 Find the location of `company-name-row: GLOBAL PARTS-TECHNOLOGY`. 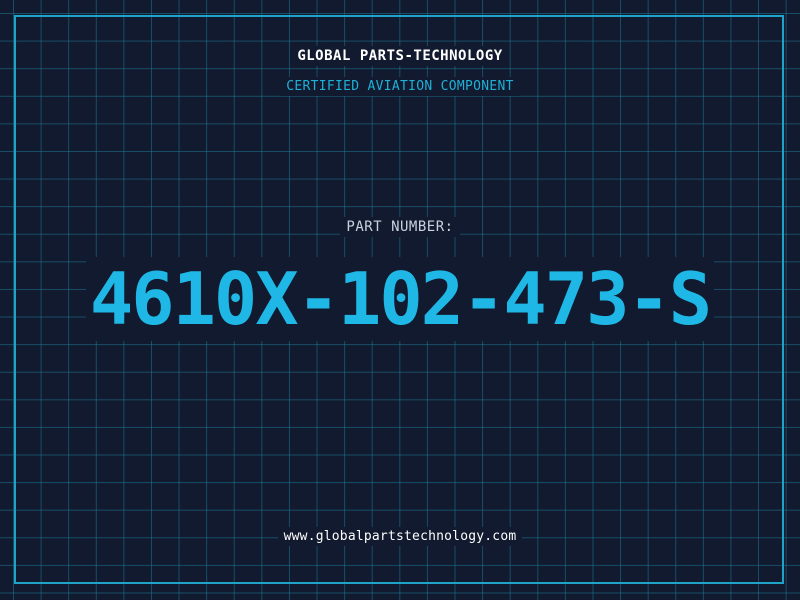

company-name-row: GLOBAL PARTS-TECHNOLOGY is located at coordinates (400, 56).